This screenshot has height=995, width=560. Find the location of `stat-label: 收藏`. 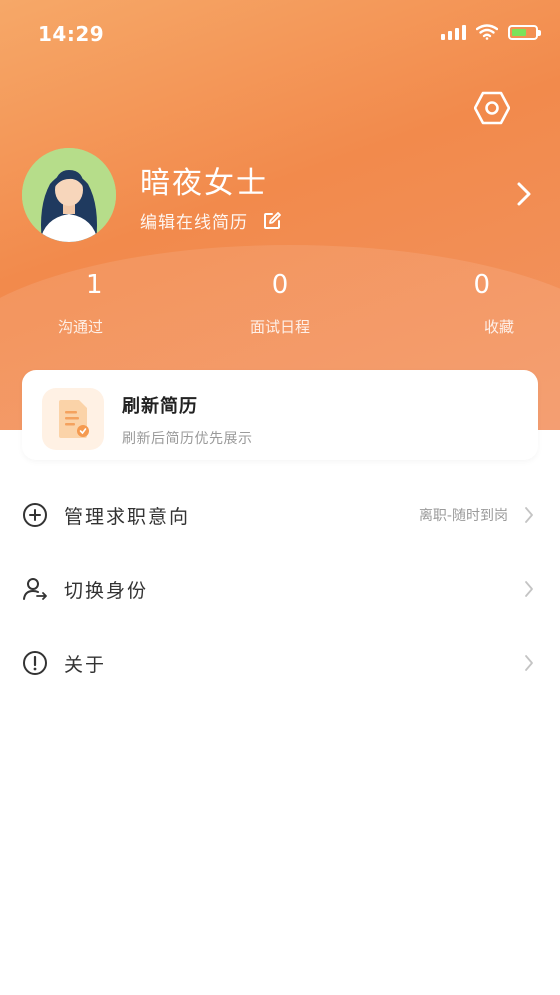

stat-label: 收藏 is located at coordinates (498, 327).